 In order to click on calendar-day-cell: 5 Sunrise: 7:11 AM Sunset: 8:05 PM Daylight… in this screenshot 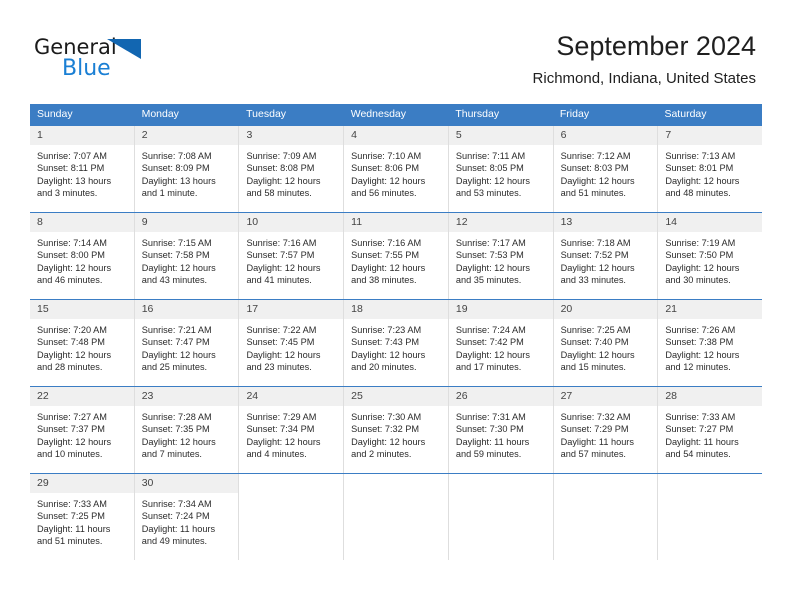, I will do `click(501, 169)`.